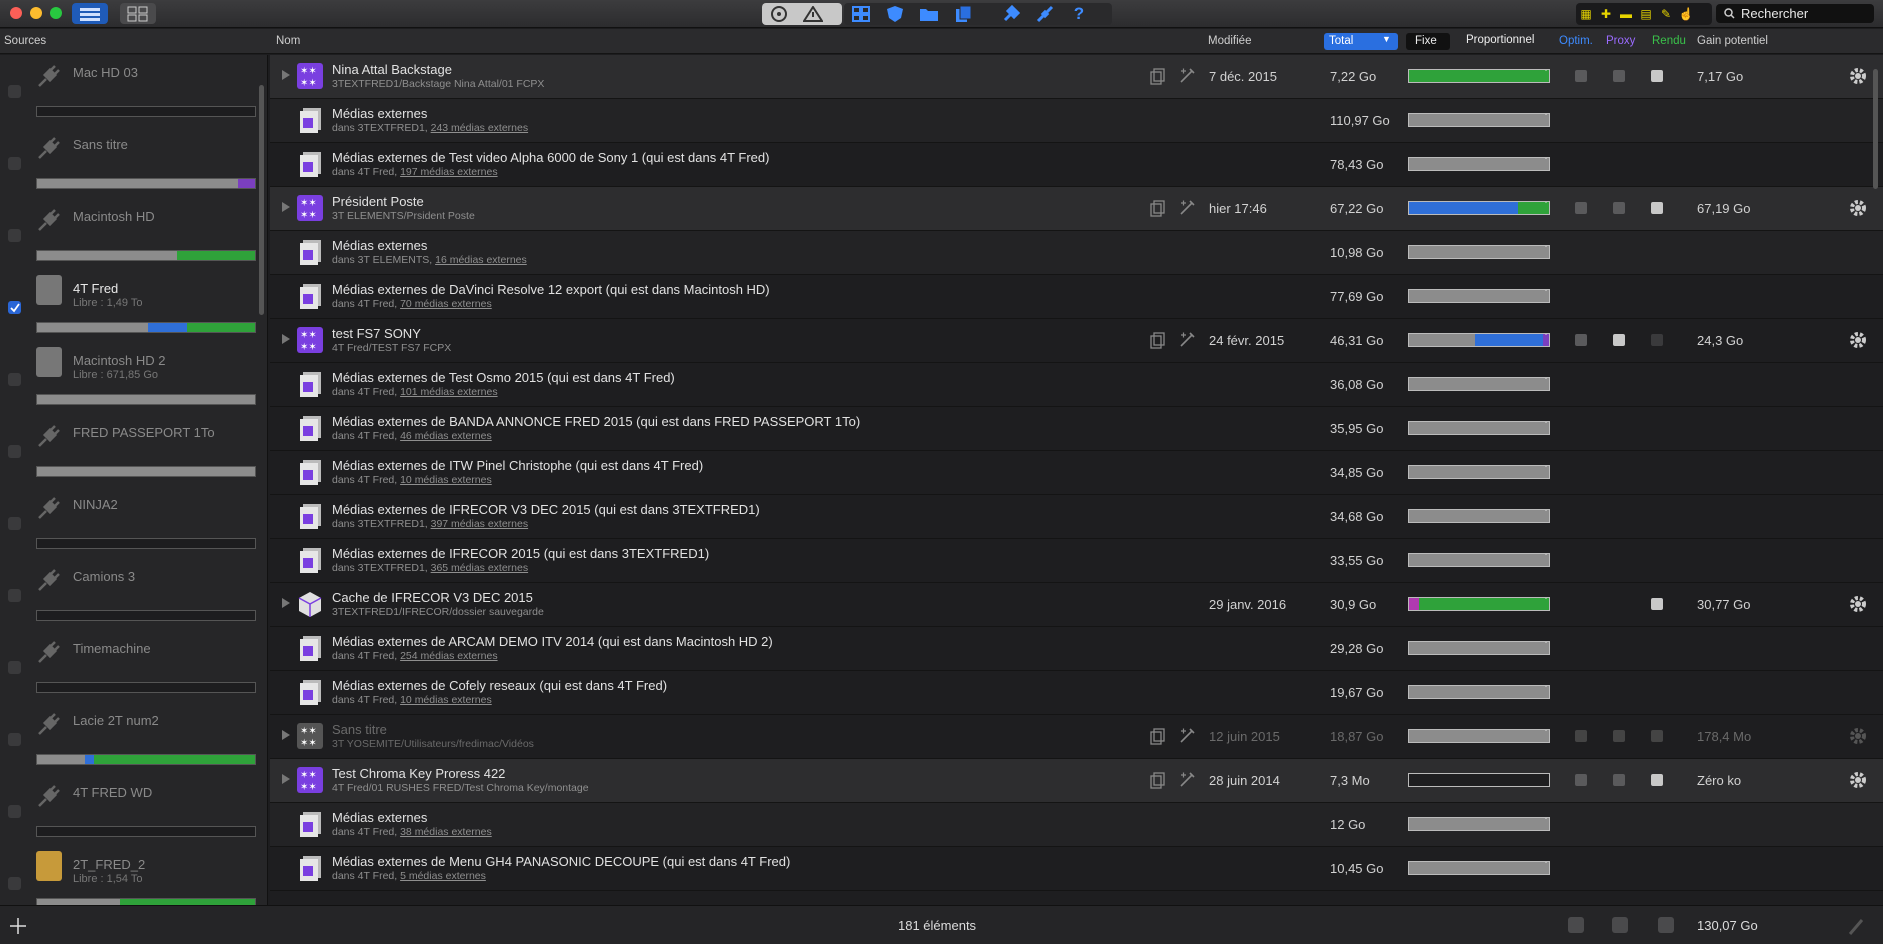 This screenshot has height=944, width=1883. What do you see at coordinates (36, 13) in the screenshot?
I see `minimize-window-button` at bounding box center [36, 13].